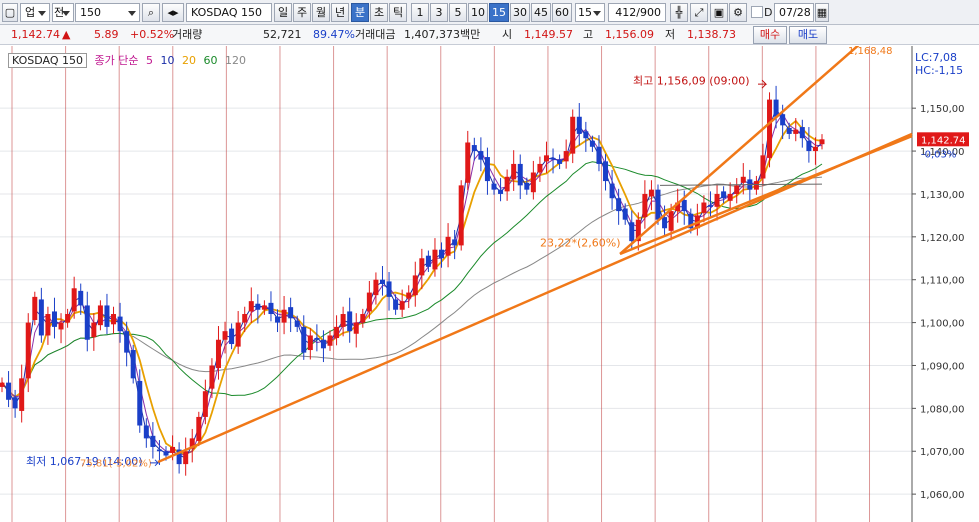  Describe the element at coordinates (768, 12) in the screenshot. I see `date-check-label: D` at that location.